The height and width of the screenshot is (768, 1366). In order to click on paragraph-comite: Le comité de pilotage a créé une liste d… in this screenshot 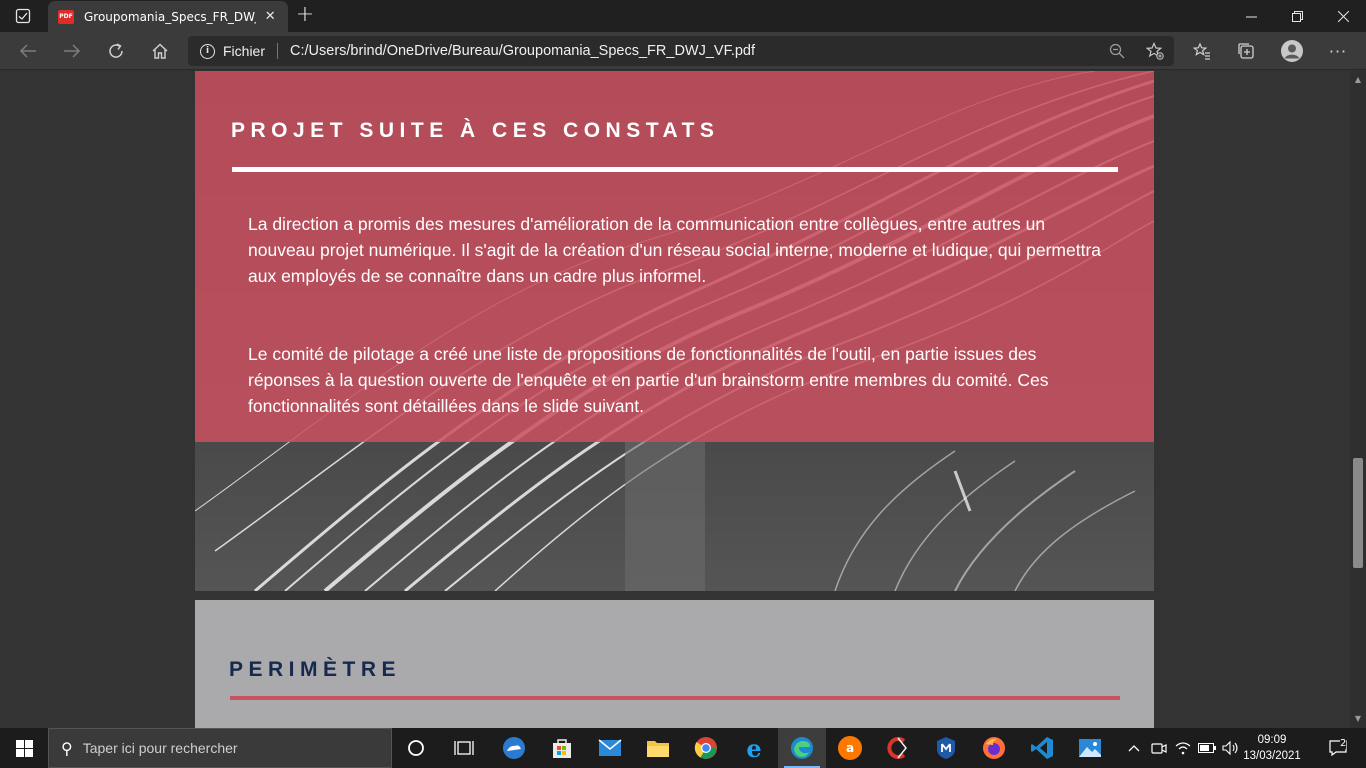, I will do `click(648, 380)`.